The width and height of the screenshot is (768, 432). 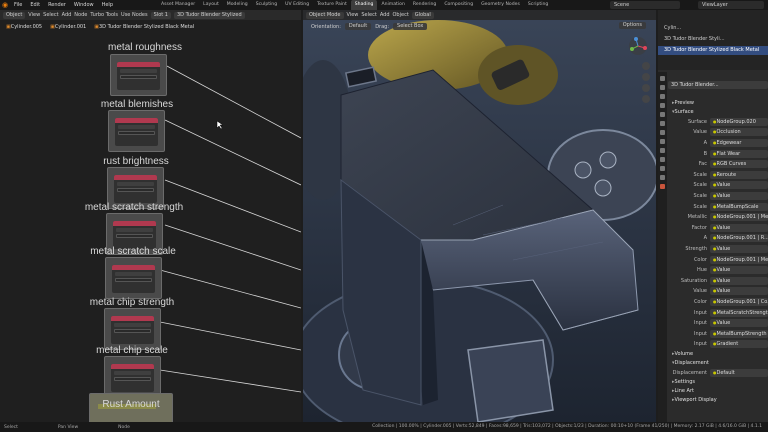 I want to click on menu-render: Render, so click(x=57, y=5).